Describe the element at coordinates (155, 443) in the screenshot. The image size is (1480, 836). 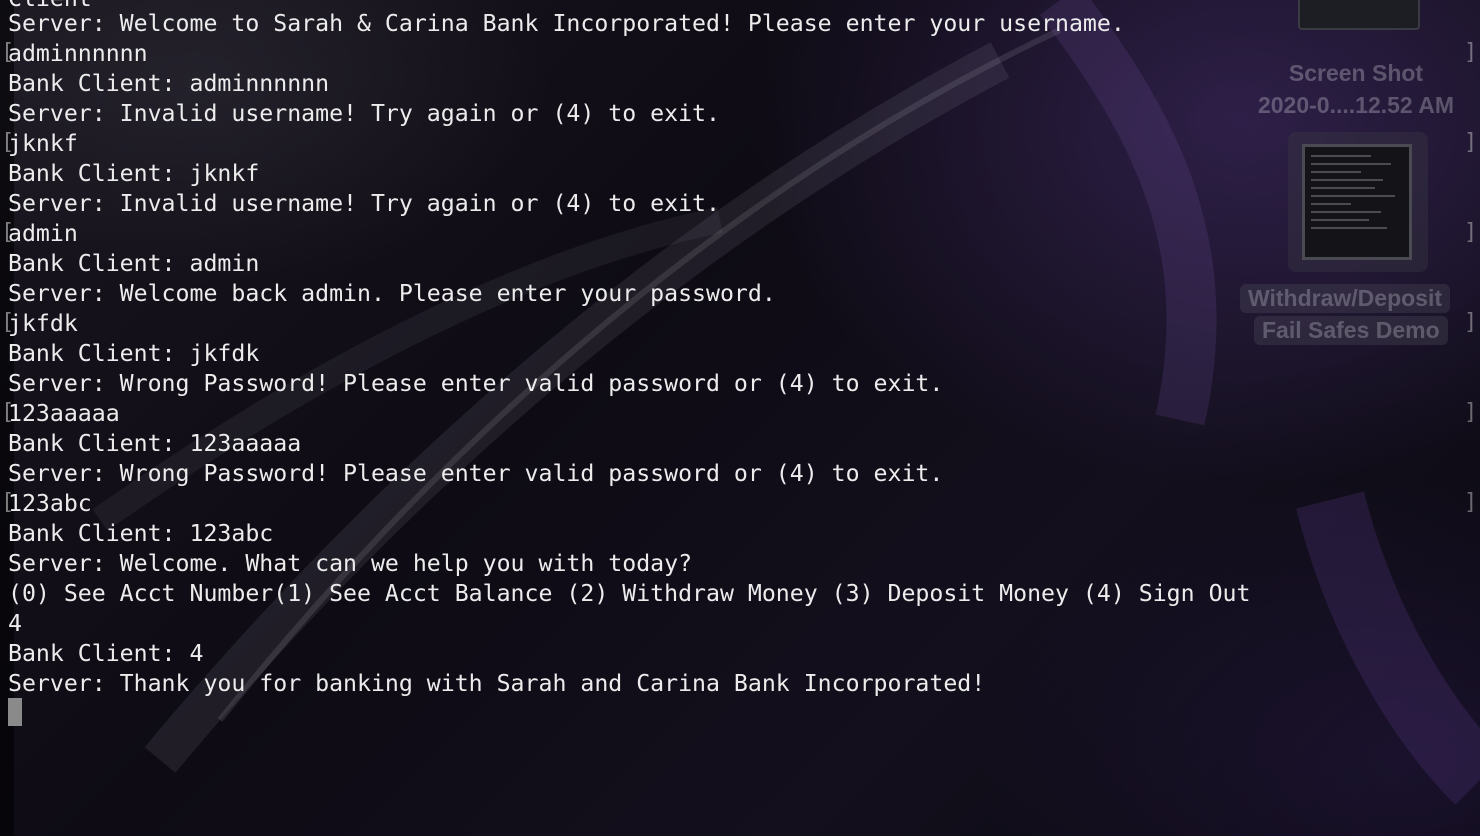
I see `terminal-line: Bank Client: 123aaaaa` at that location.